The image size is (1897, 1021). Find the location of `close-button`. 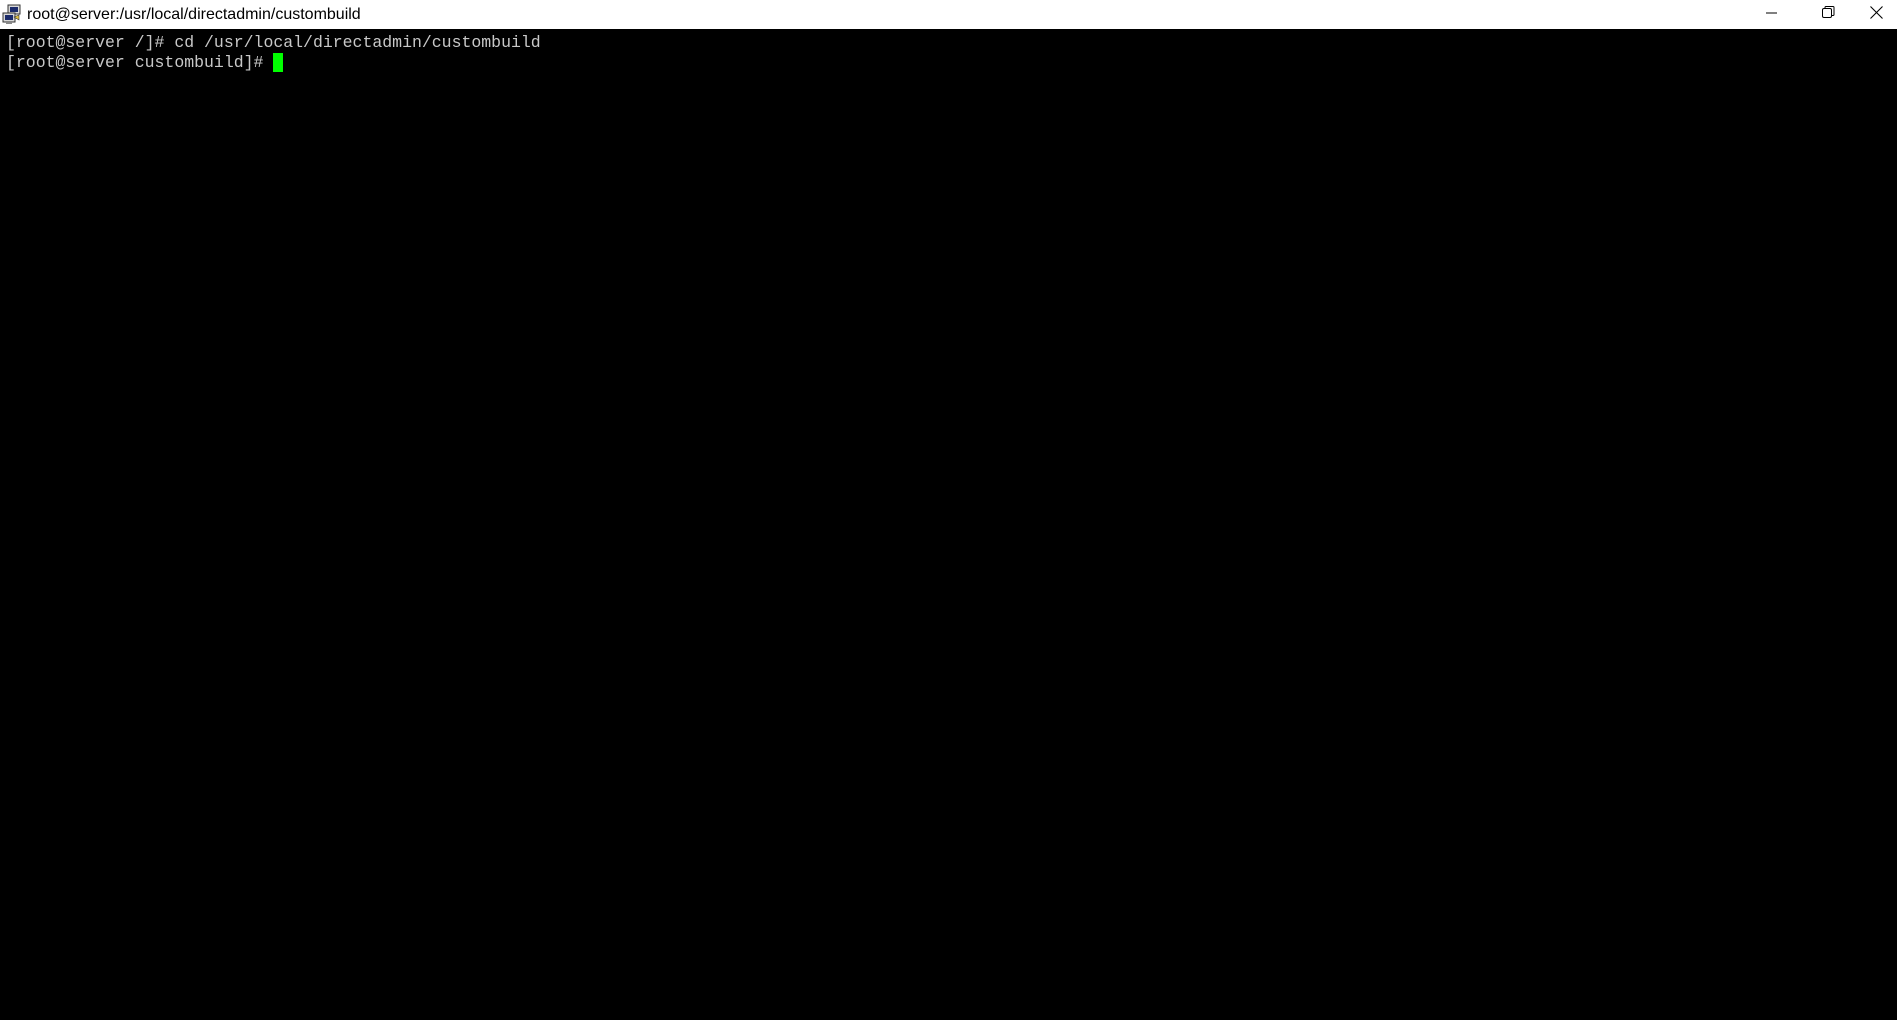

close-button is located at coordinates (1876, 14).